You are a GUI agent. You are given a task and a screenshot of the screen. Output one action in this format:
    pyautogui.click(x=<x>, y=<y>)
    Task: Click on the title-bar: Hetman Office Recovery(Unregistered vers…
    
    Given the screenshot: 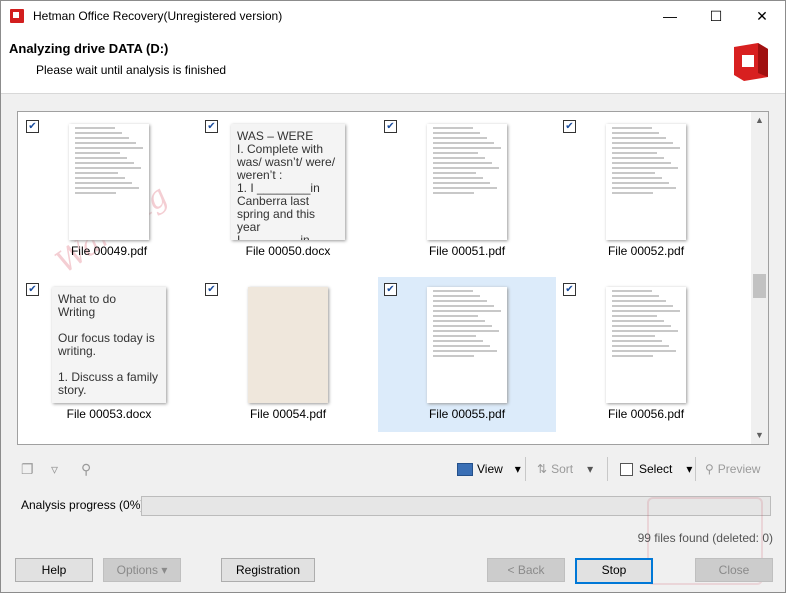 What is the action you would take?
    pyautogui.click(x=393, y=16)
    